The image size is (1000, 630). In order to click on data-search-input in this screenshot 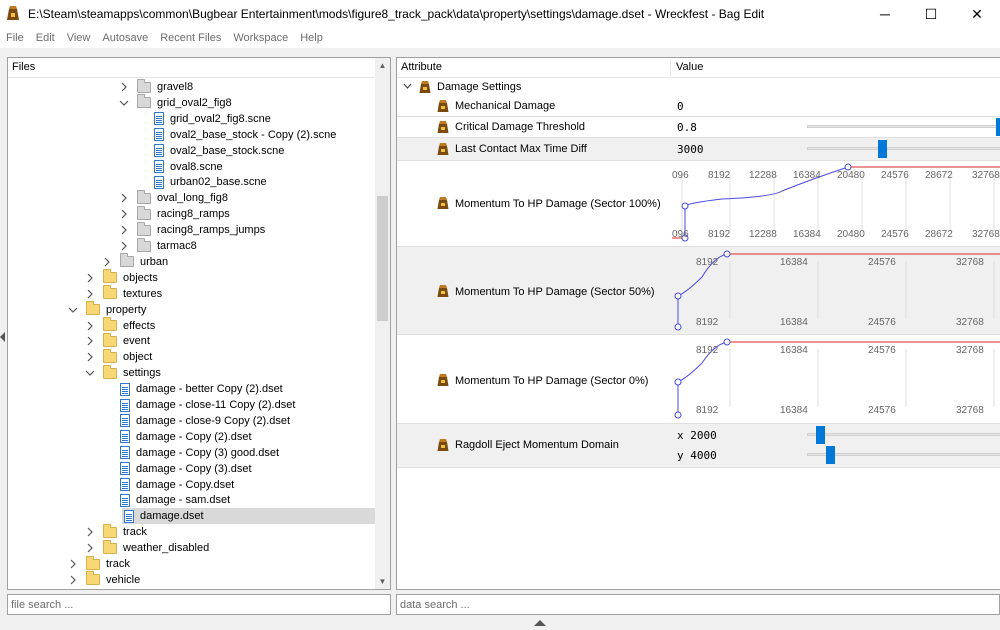, I will do `click(699, 604)`.